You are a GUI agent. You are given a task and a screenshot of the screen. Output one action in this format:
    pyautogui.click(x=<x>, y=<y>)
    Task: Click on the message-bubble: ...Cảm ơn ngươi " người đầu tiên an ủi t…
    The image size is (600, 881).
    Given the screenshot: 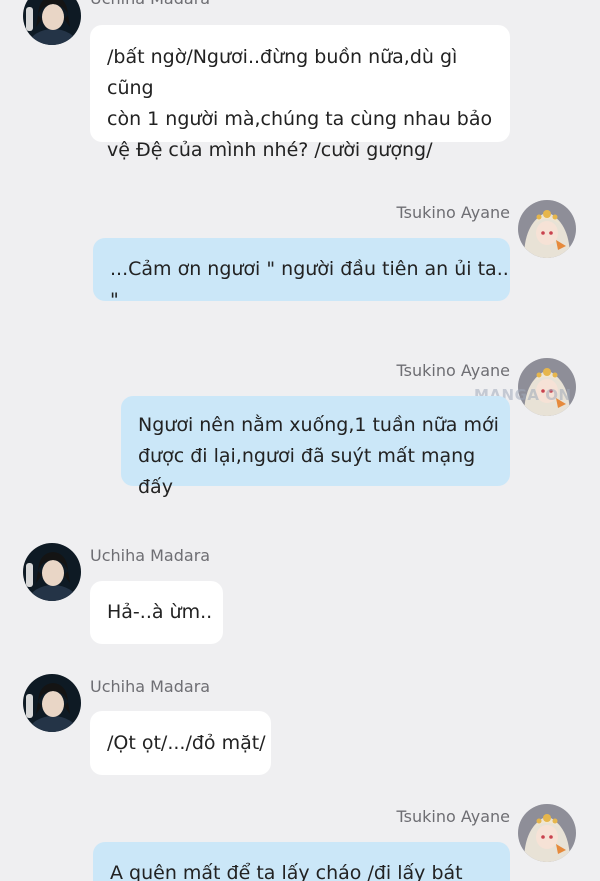 What is the action you would take?
    pyautogui.click(x=301, y=274)
    